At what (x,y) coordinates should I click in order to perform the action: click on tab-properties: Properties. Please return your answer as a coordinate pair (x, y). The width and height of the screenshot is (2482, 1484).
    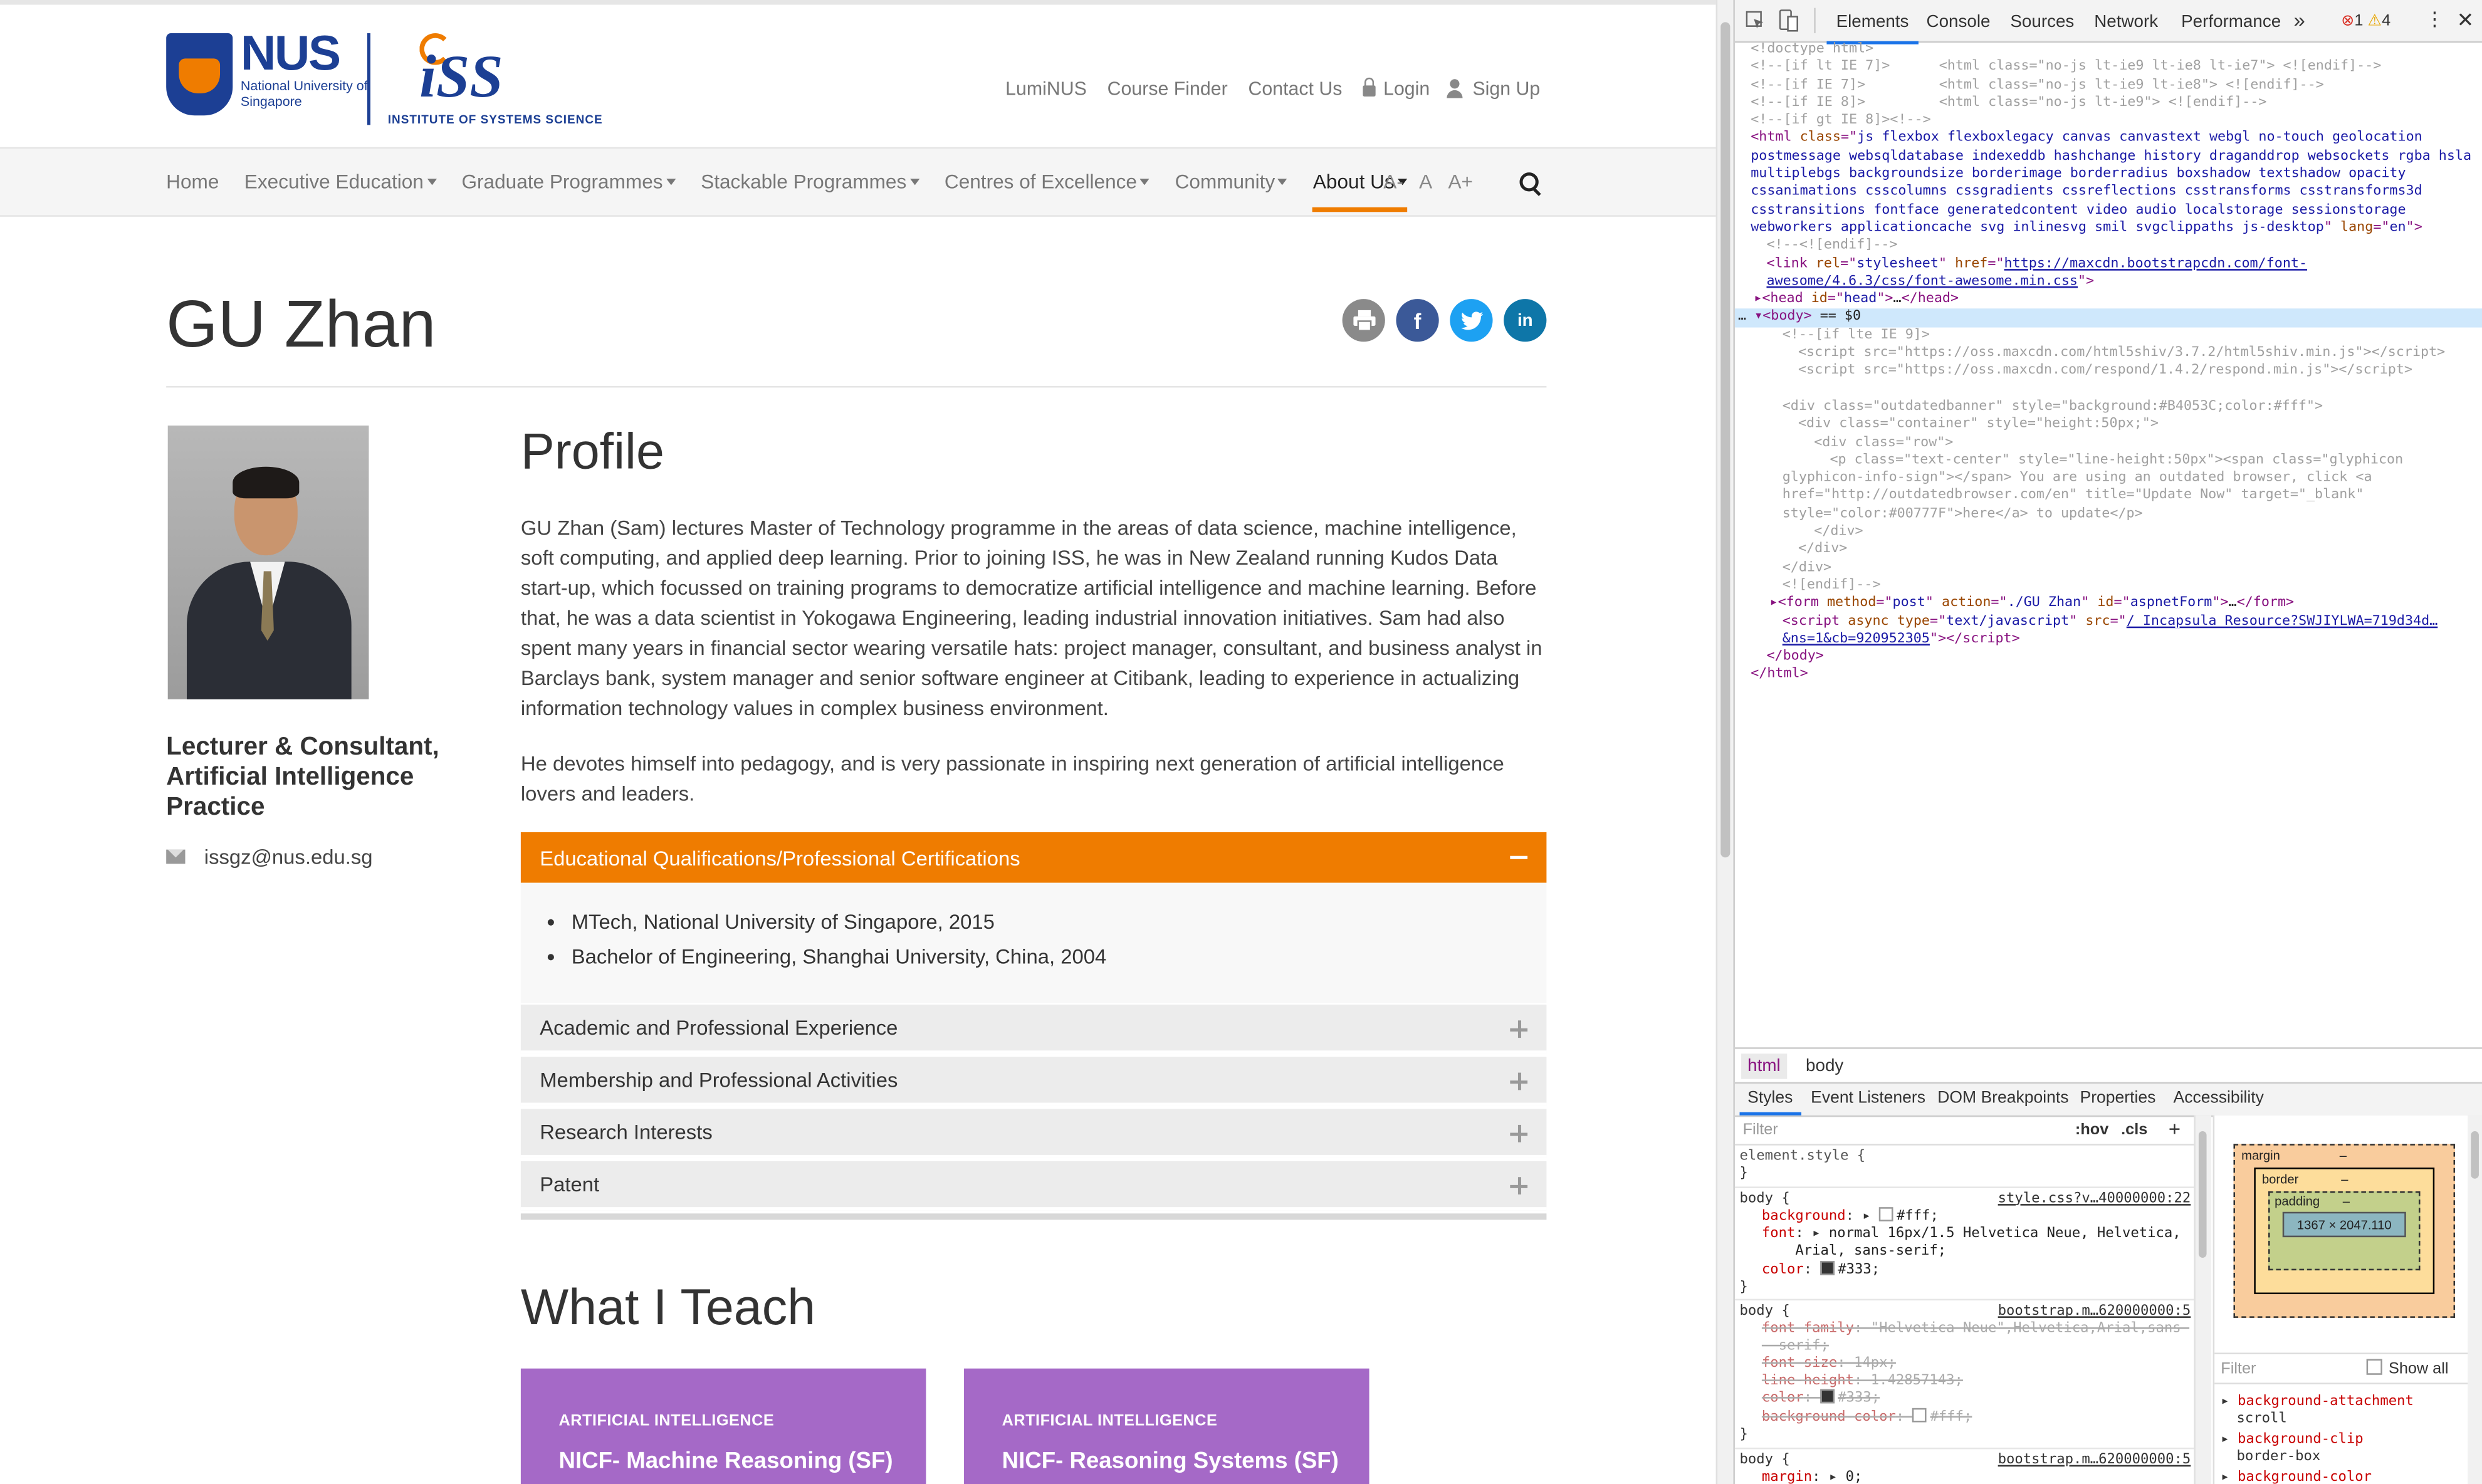
    Looking at the image, I should click on (2118, 1098).